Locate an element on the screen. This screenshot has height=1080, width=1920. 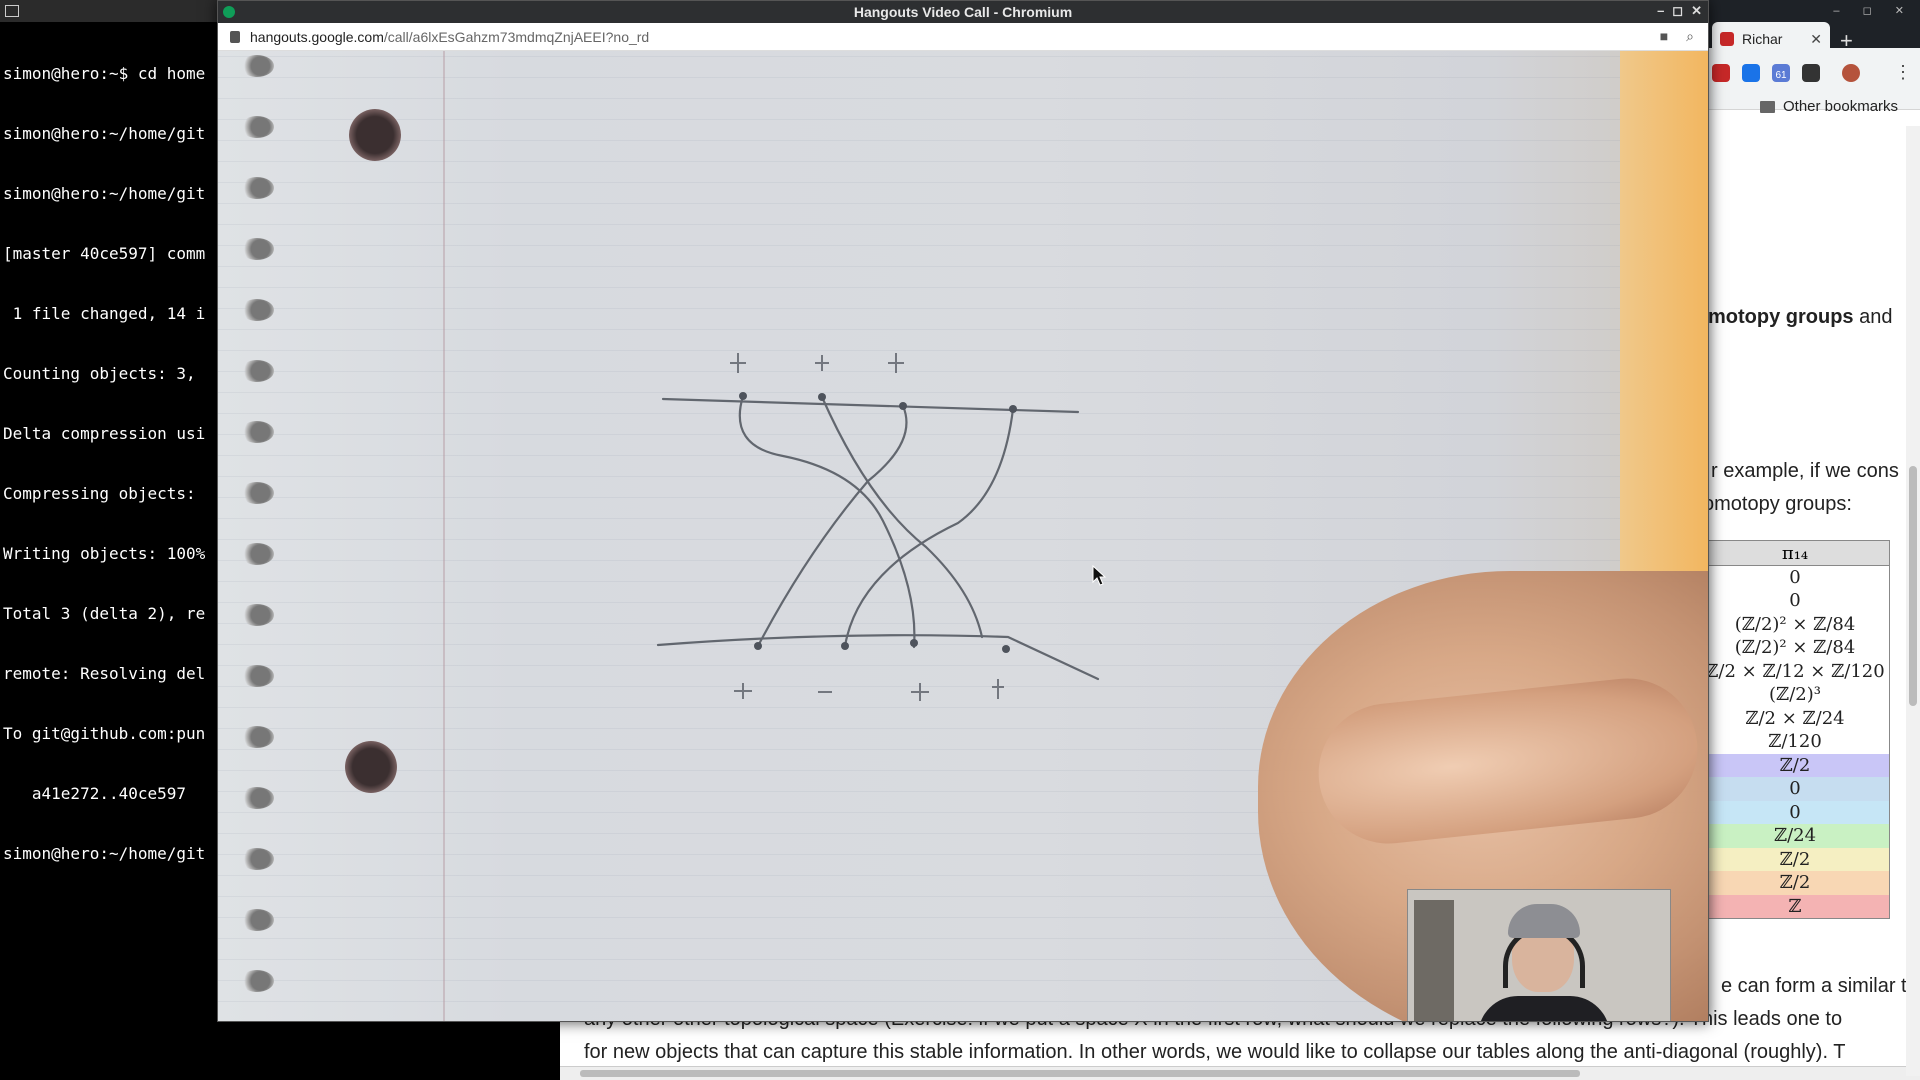
chromium-browser-window: – ◻ ✕ Richar ✕ + 61 ⋮ Other bookmarks is located at coordinates (1810, 540).